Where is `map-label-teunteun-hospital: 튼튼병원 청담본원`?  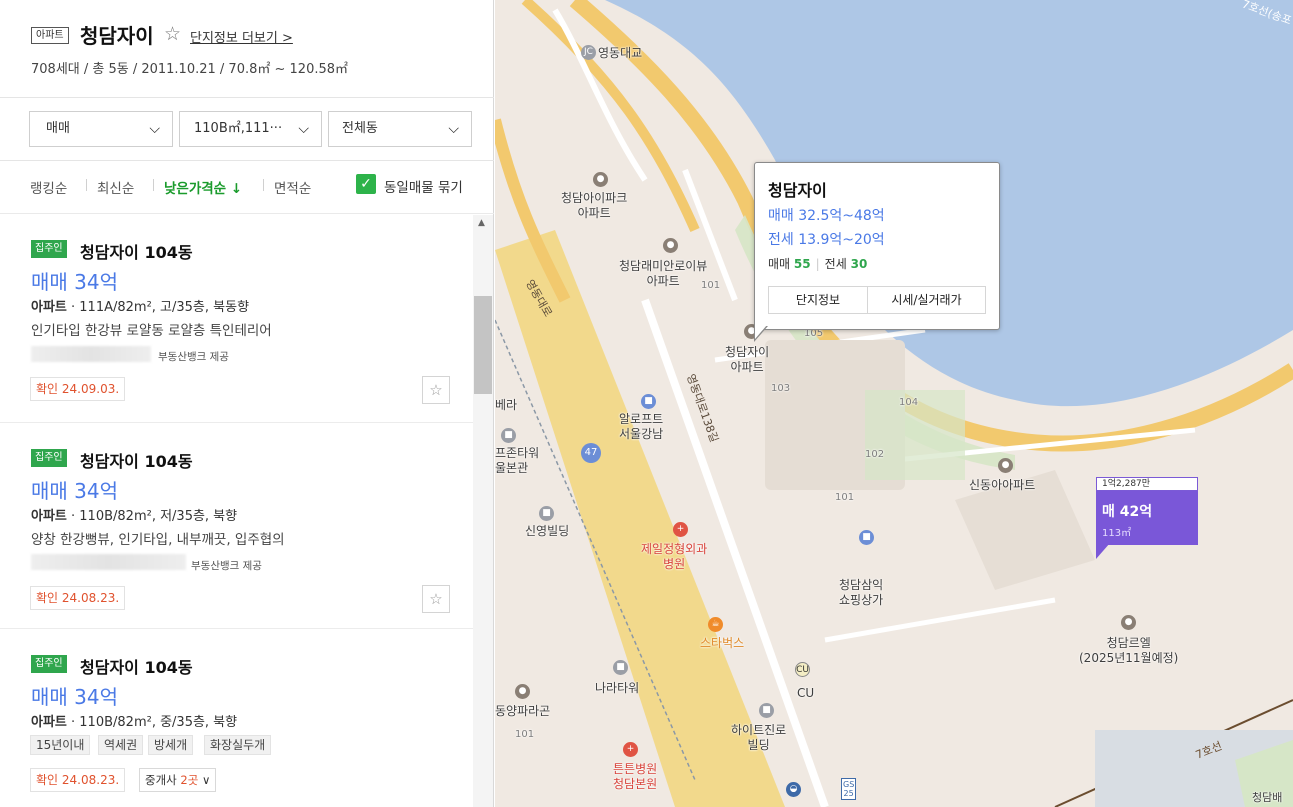
map-label-teunteun-hospital: 튼튼병원 청담본원 is located at coordinates (635, 777).